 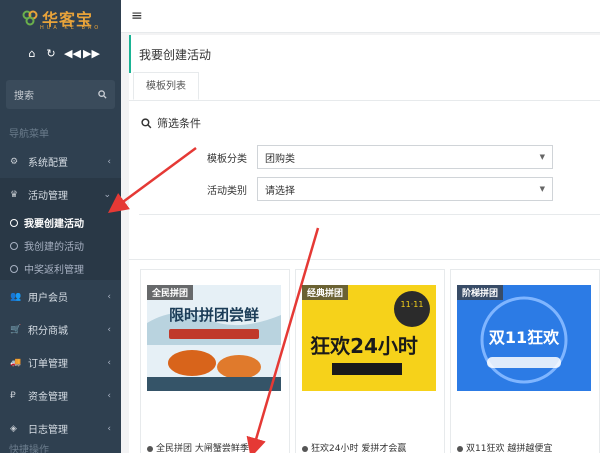 I want to click on template-thumbnail: 11·11 狂欢24小时, so click(x=369, y=338).